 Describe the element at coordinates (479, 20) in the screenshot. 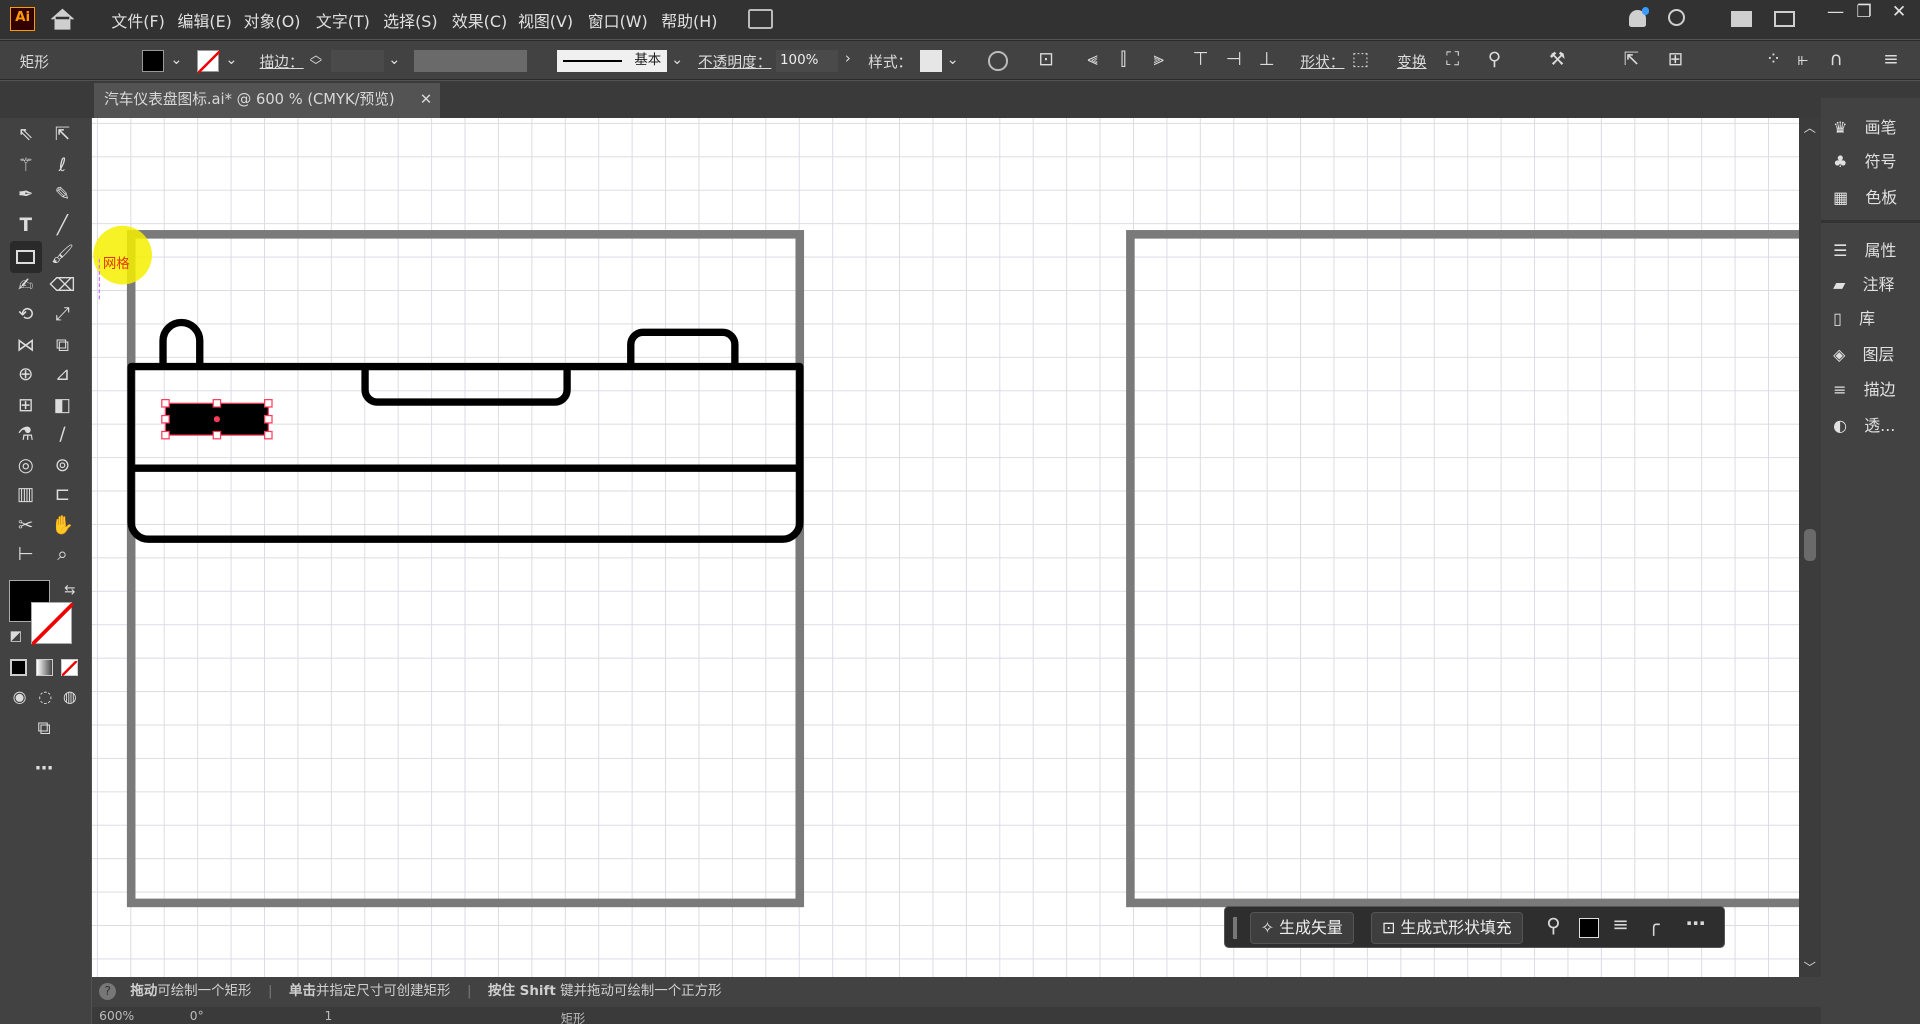

I see `menu-effect: 效果(C)` at that location.